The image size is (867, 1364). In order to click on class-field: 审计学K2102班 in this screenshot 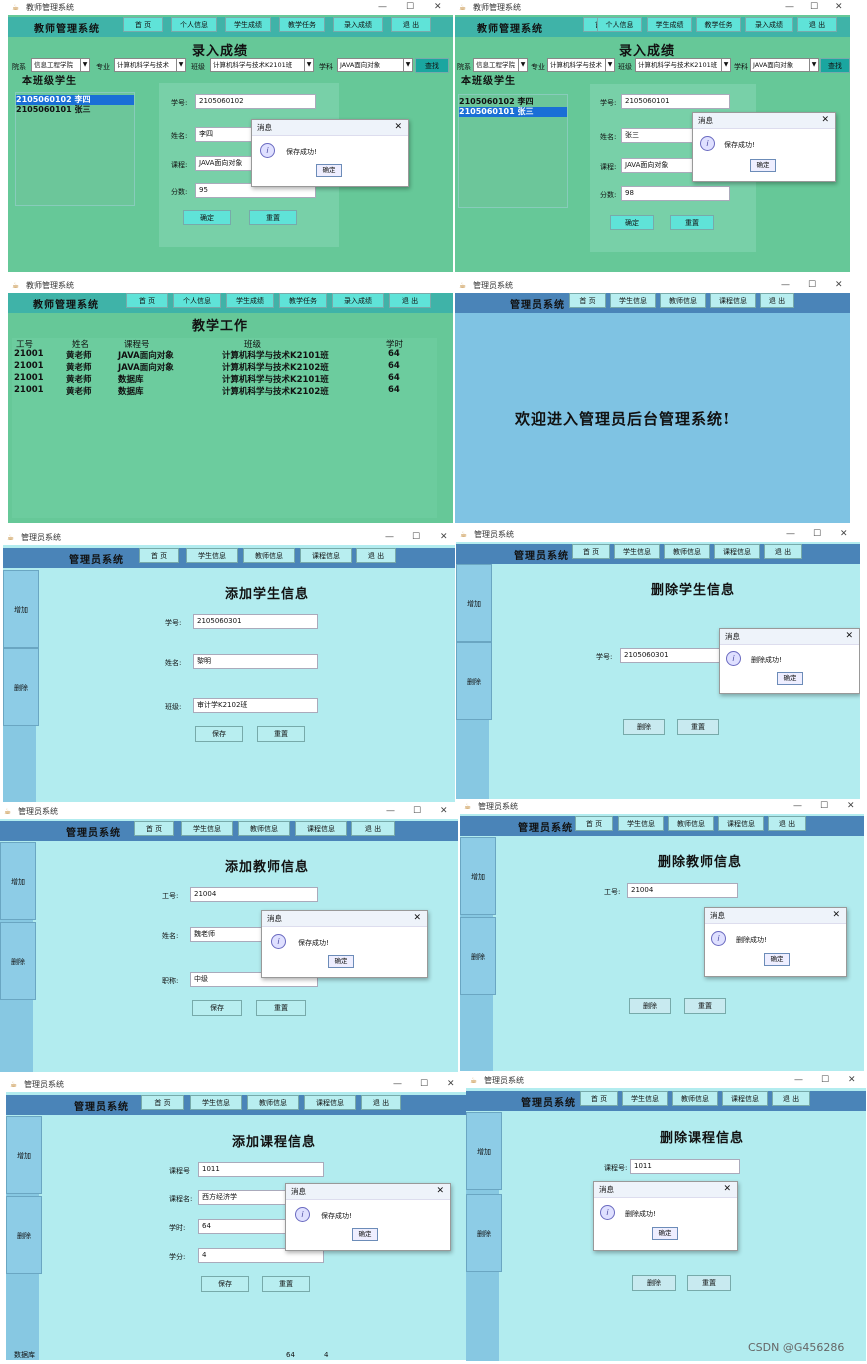, I will do `click(255, 705)`.